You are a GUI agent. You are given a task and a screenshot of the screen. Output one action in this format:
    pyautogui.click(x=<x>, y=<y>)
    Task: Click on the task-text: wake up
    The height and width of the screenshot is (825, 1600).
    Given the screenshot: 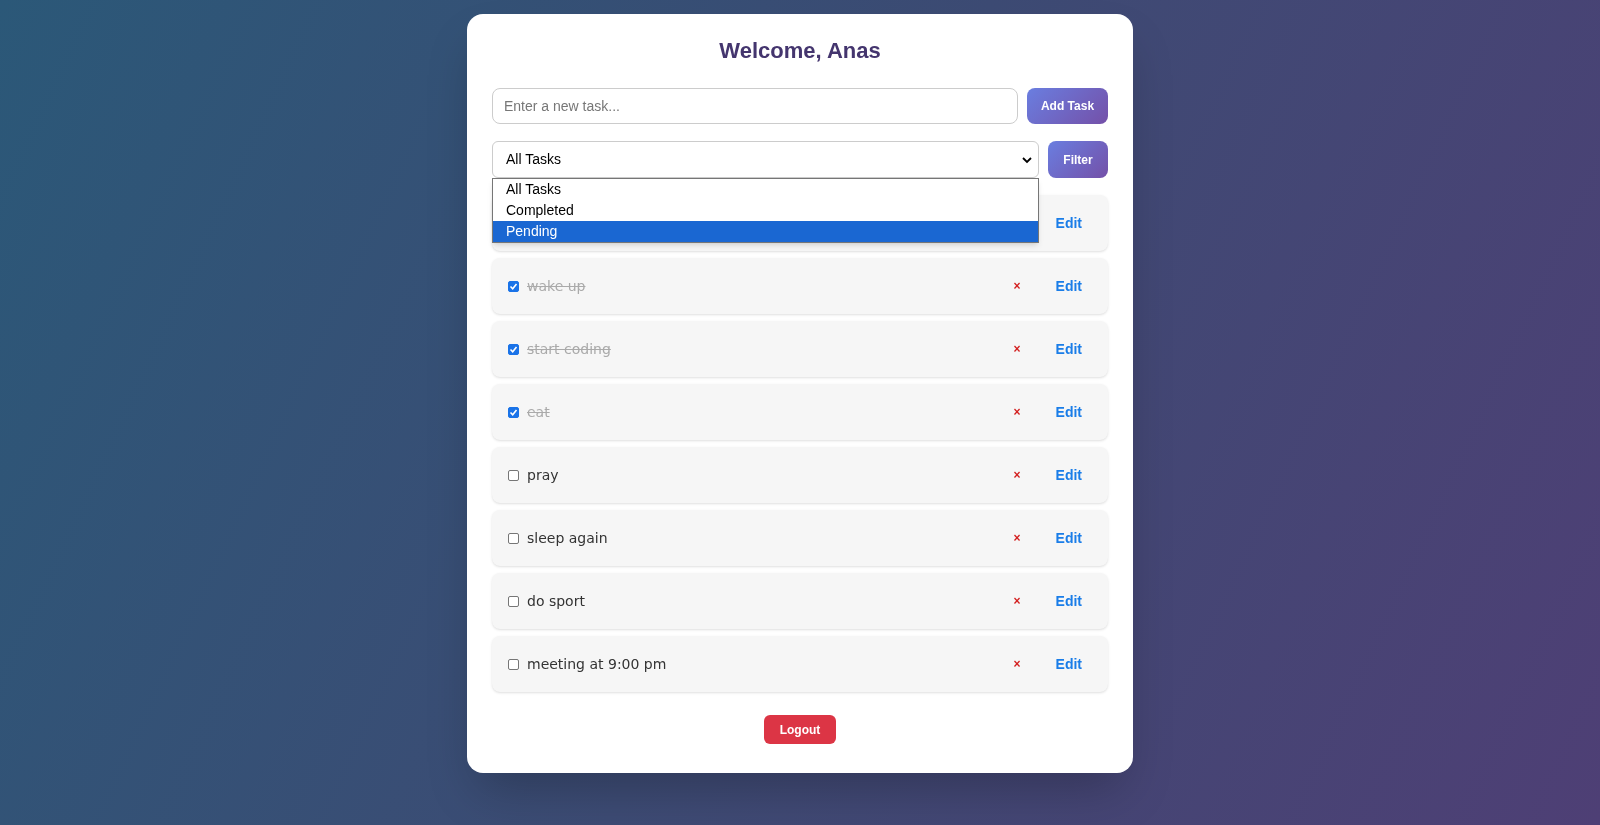 What is the action you would take?
    pyautogui.click(x=556, y=286)
    